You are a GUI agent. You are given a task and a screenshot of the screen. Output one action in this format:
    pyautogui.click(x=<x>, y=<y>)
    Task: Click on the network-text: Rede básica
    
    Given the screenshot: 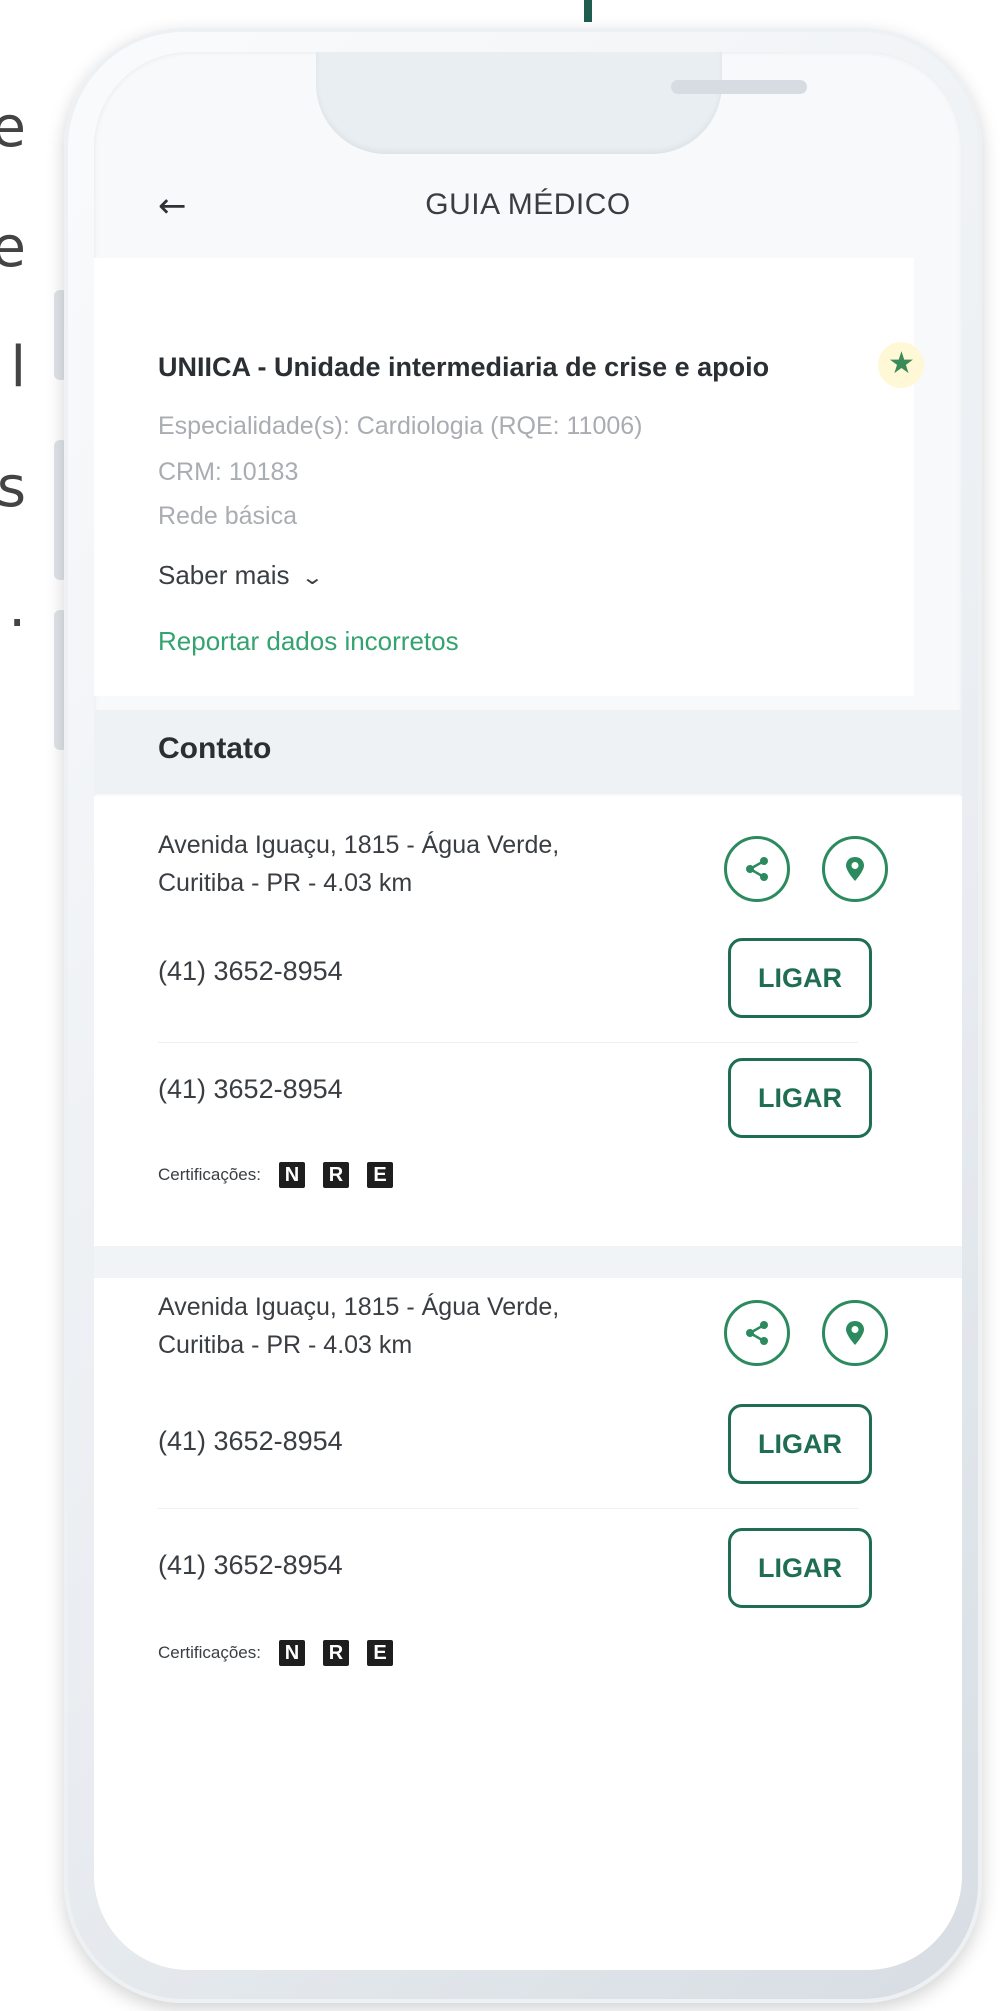 What is the action you would take?
    pyautogui.click(x=227, y=516)
    